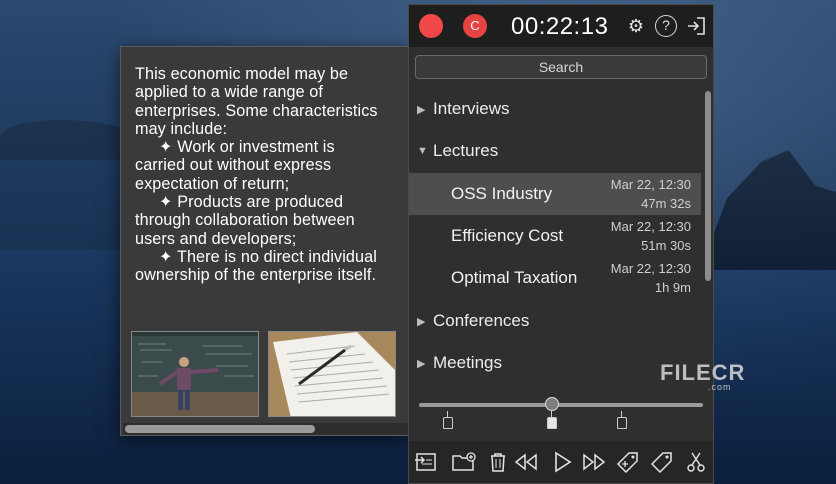 The height and width of the screenshot is (484, 836). I want to click on watermark-brand: FILECR, so click(703, 372).